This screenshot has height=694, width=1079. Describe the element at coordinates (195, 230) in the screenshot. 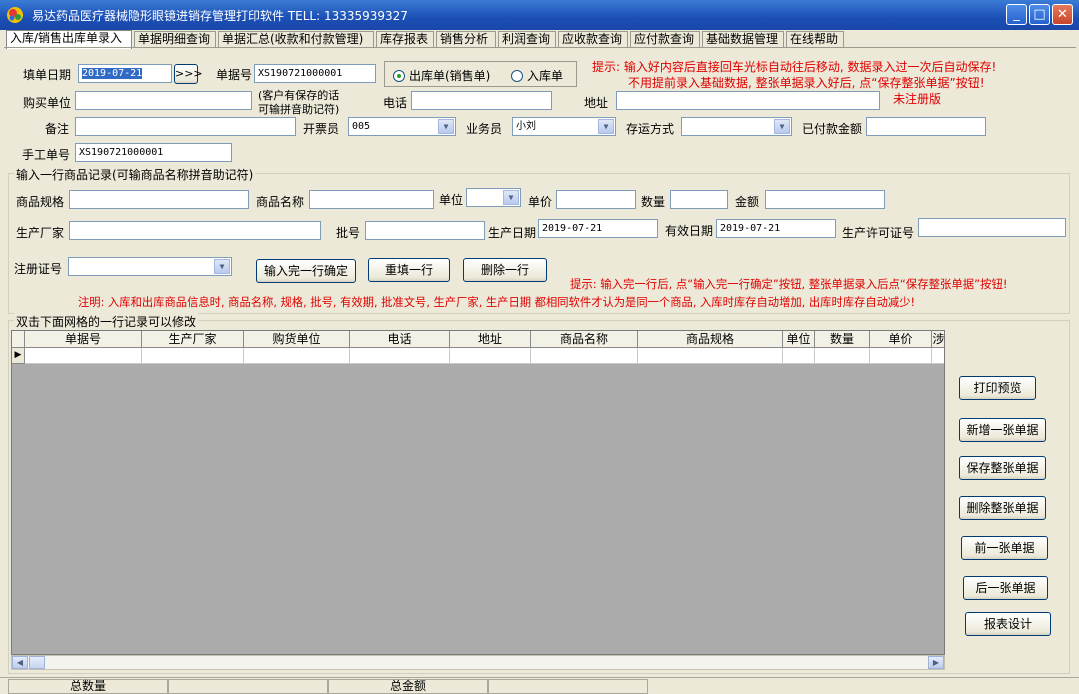

I see `maker-input` at that location.